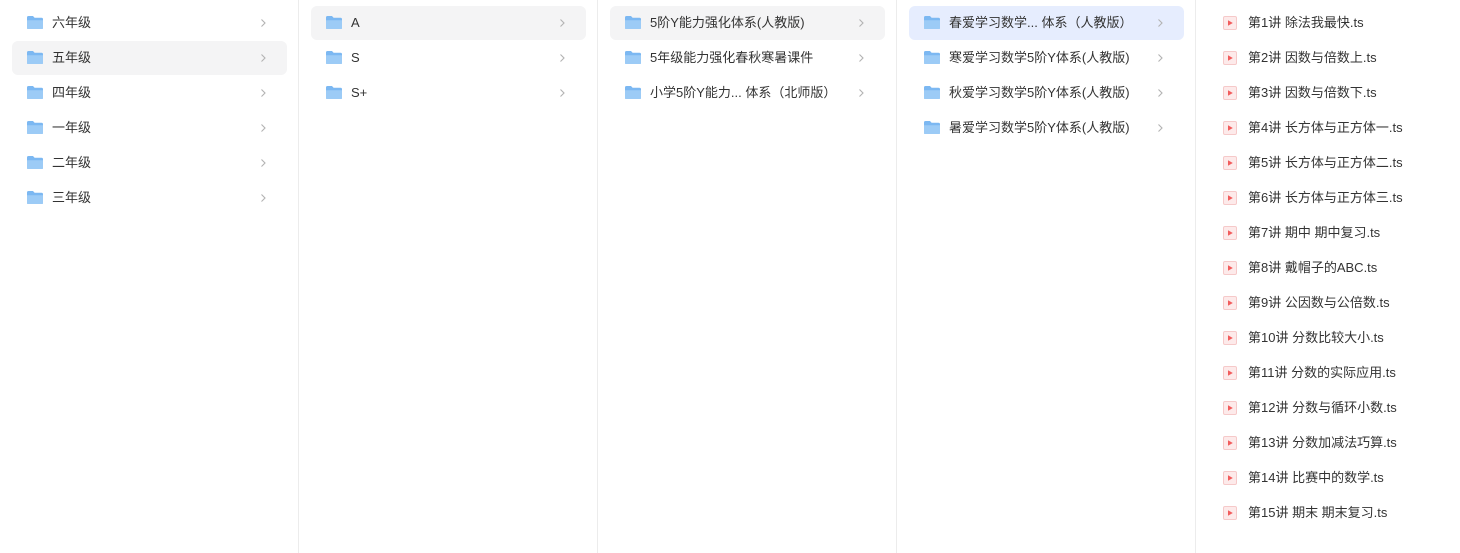 The width and height of the screenshot is (1460, 553). I want to click on item-label: 春爱学习数学... 体系（人教版）, so click(1041, 22).